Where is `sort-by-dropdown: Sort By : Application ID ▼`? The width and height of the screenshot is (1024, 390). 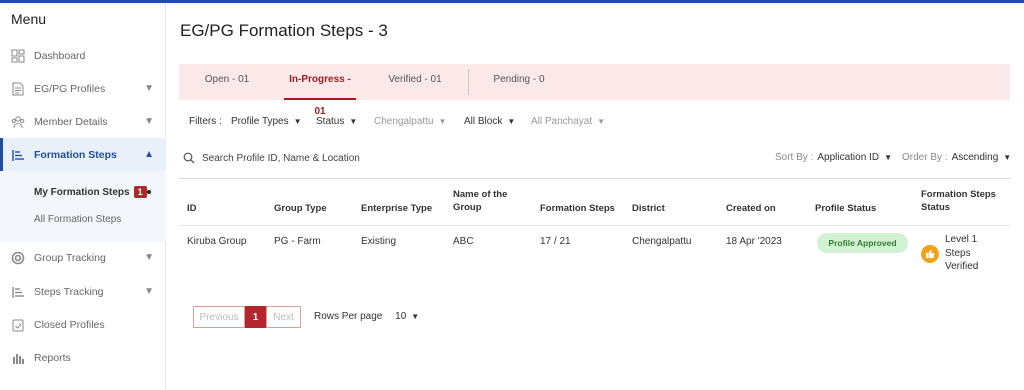
sort-by-dropdown: Sort By : Application ID ▼ is located at coordinates (833, 157).